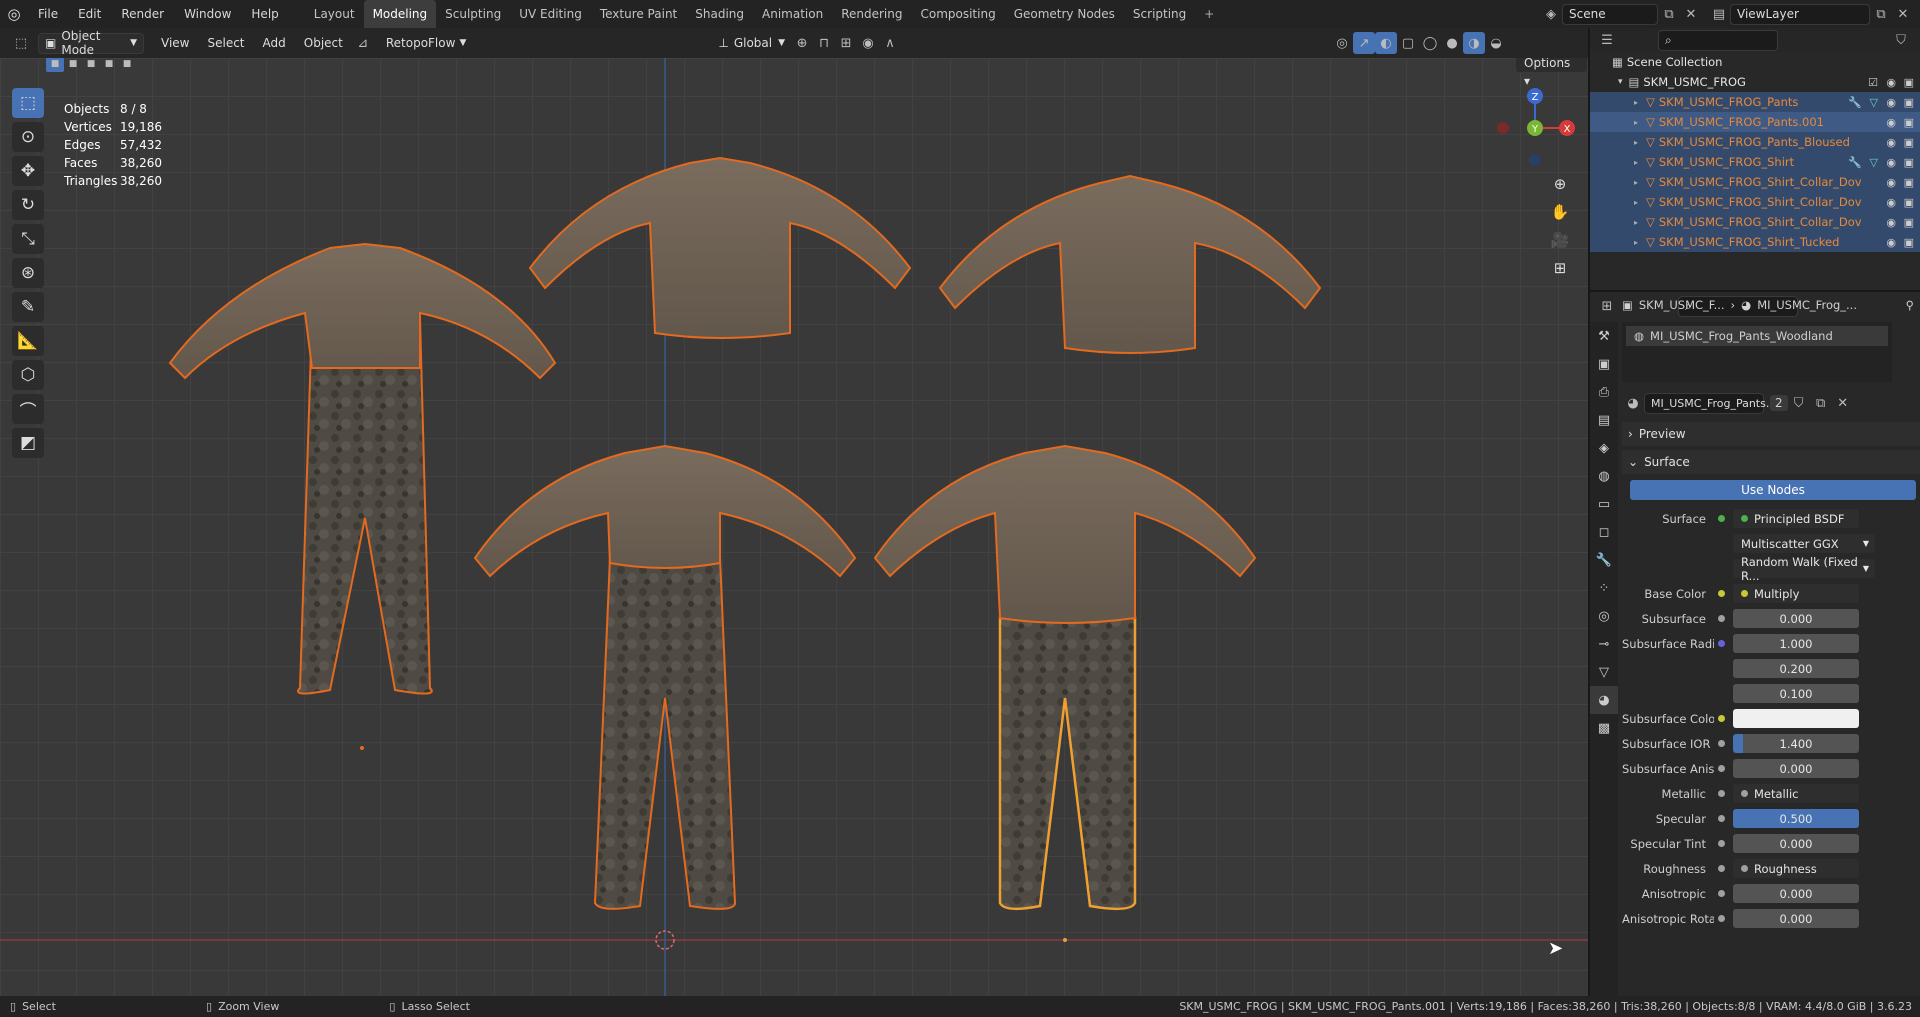  What do you see at coordinates (28, 341) in the screenshot?
I see `measure-tool-icon: 📐` at bounding box center [28, 341].